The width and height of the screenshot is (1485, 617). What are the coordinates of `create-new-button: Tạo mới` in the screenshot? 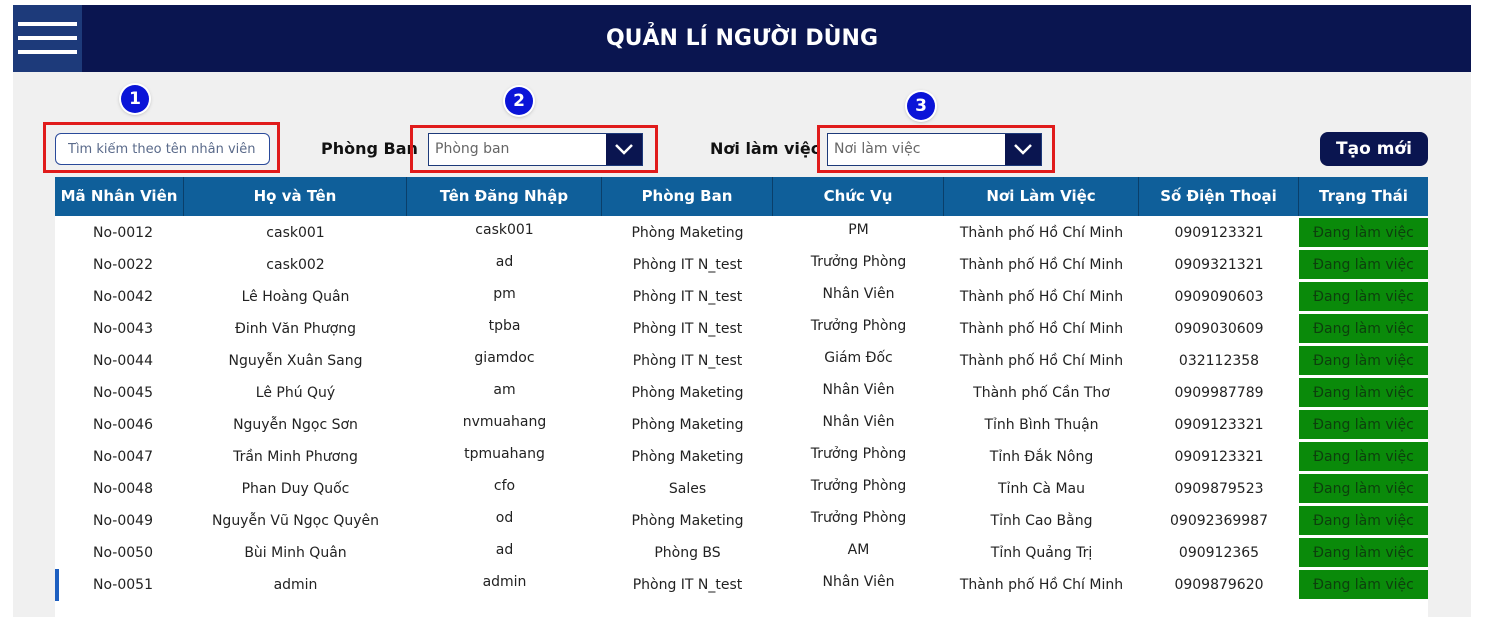 It's located at (1374, 149).